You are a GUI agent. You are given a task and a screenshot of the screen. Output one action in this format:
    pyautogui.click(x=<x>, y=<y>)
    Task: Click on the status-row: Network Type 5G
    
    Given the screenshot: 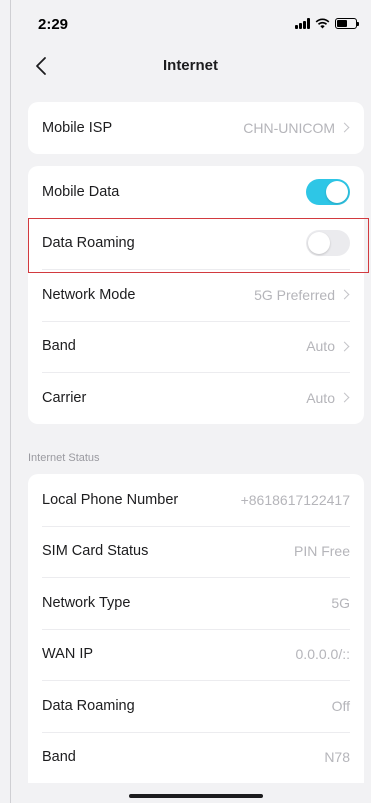 What is the action you would take?
    pyautogui.click(x=196, y=603)
    